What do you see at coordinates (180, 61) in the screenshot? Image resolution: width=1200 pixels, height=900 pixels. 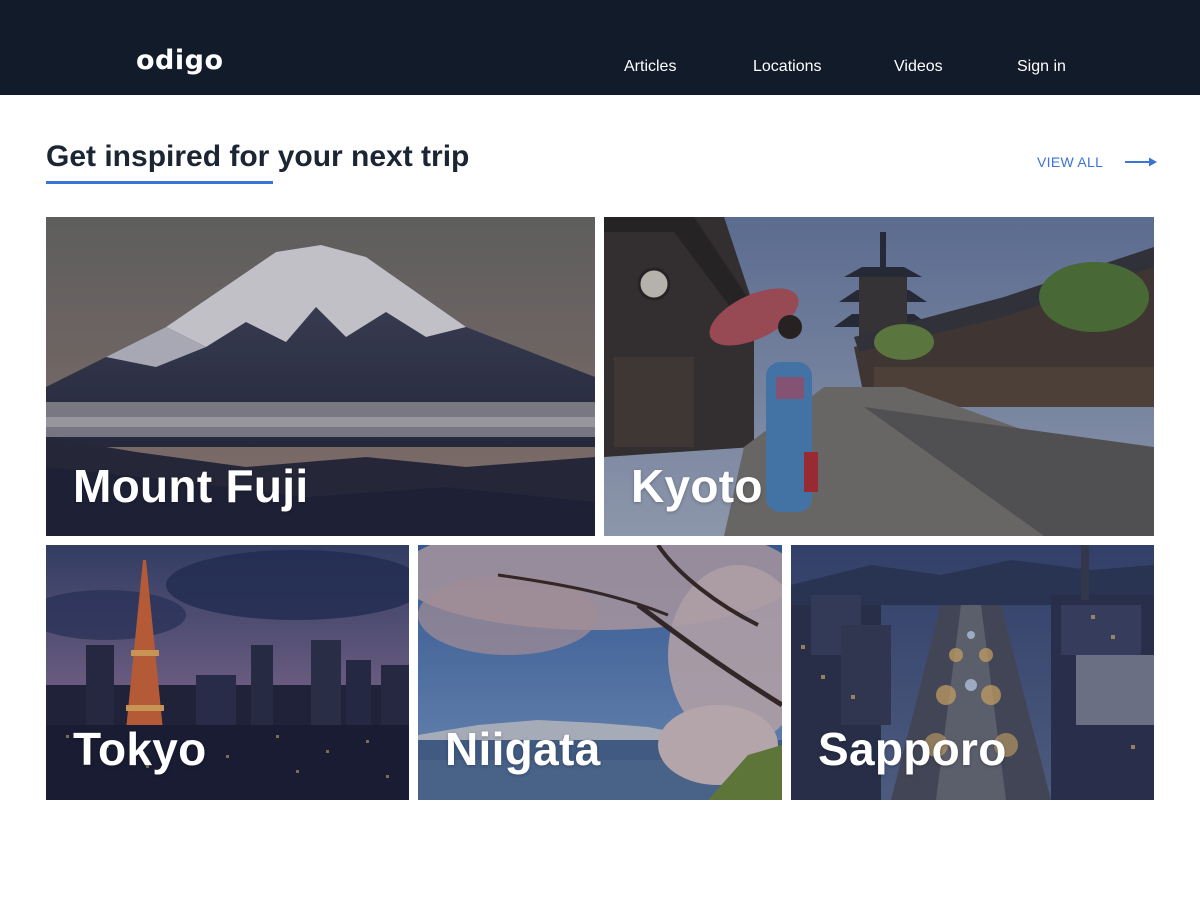 I see `logo: odigo` at bounding box center [180, 61].